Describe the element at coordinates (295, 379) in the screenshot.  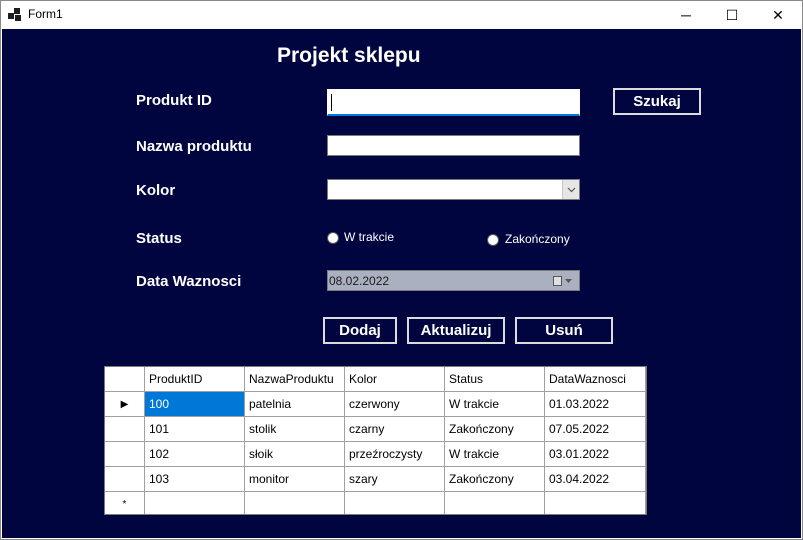
I see `column-header-nazwaproduktu: NazwaProduktu` at that location.